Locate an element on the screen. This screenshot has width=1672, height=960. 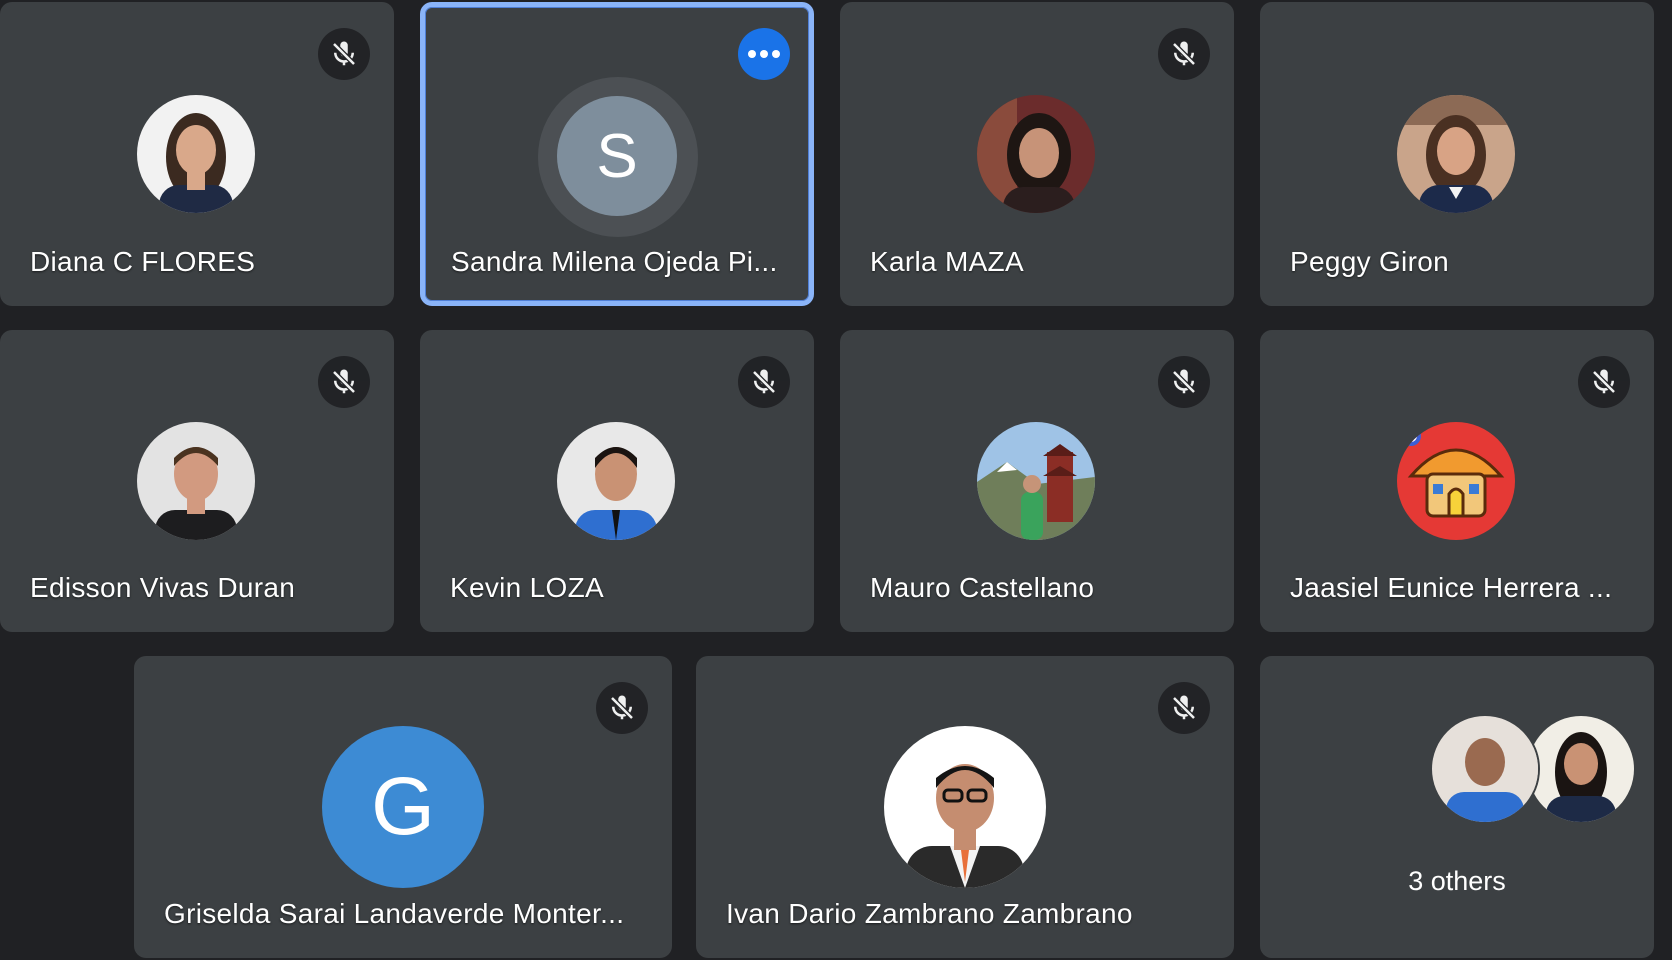
participant-tile: Ivan Dario Zambrano Zambrano is located at coordinates (965, 807).